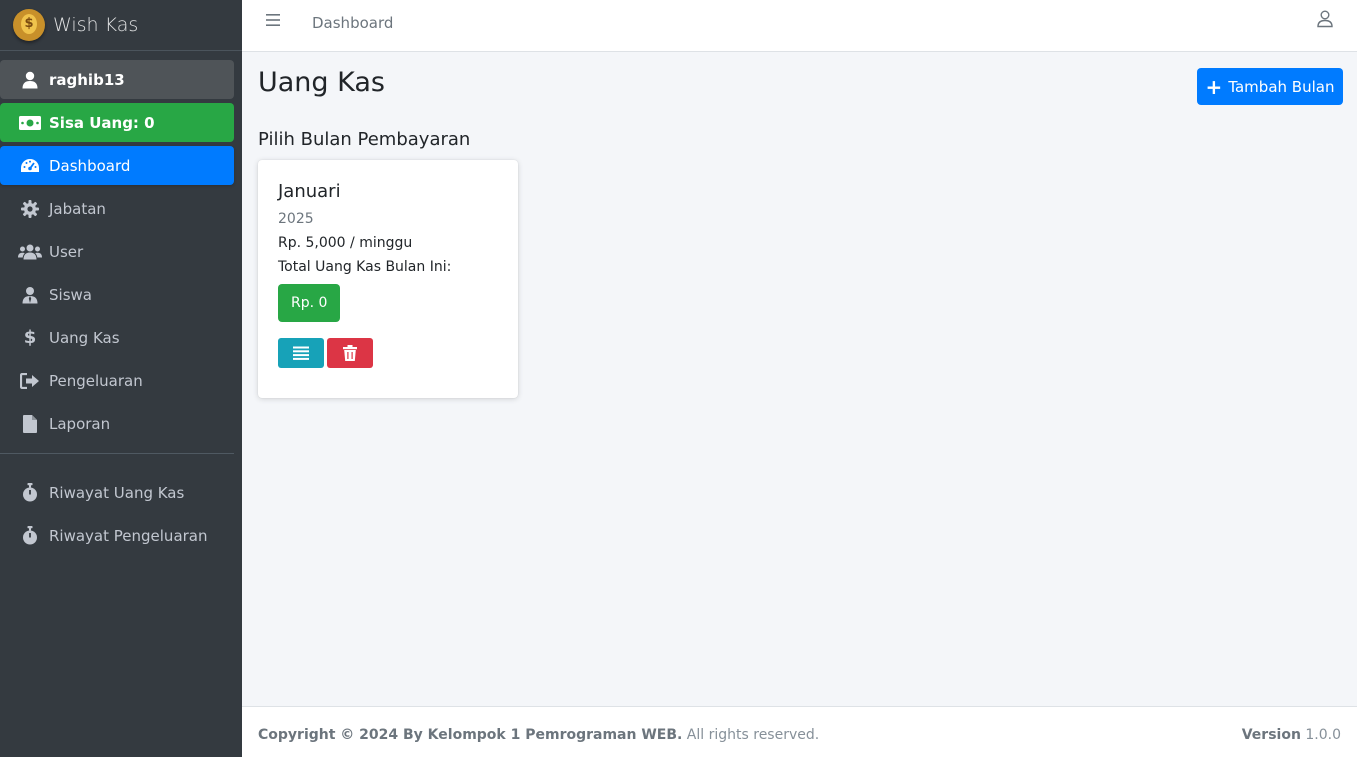 The height and width of the screenshot is (757, 1357). Describe the element at coordinates (77, 208) in the screenshot. I see `sidebar-item-label: Jabatan` at that location.